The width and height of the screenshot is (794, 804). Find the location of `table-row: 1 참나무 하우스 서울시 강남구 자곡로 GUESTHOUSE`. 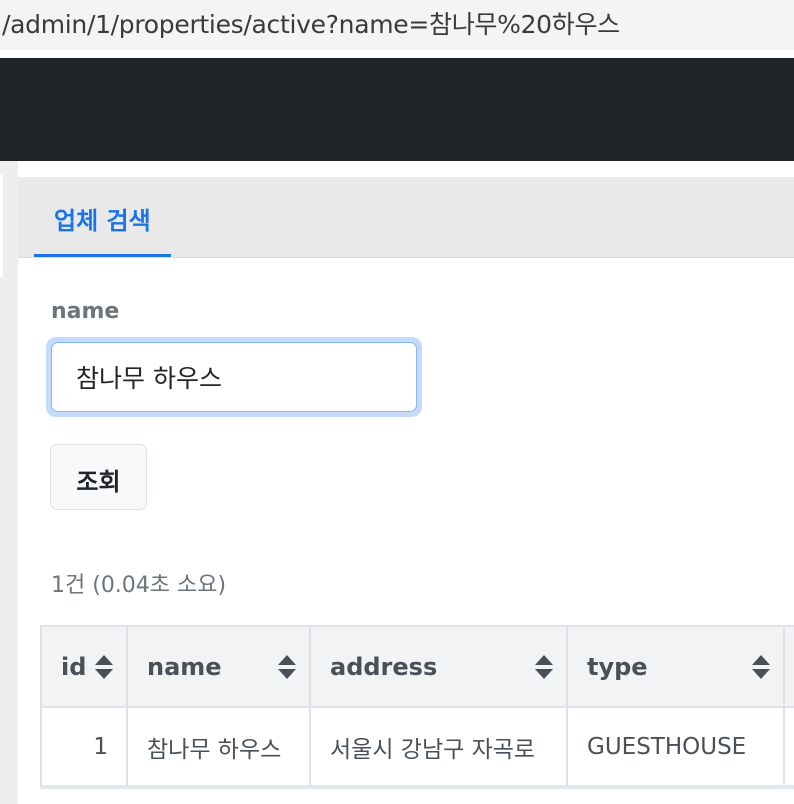

table-row: 1 참나무 하우스 서울시 강남구 자곡로 GUESTHOUSE is located at coordinates (417, 746).